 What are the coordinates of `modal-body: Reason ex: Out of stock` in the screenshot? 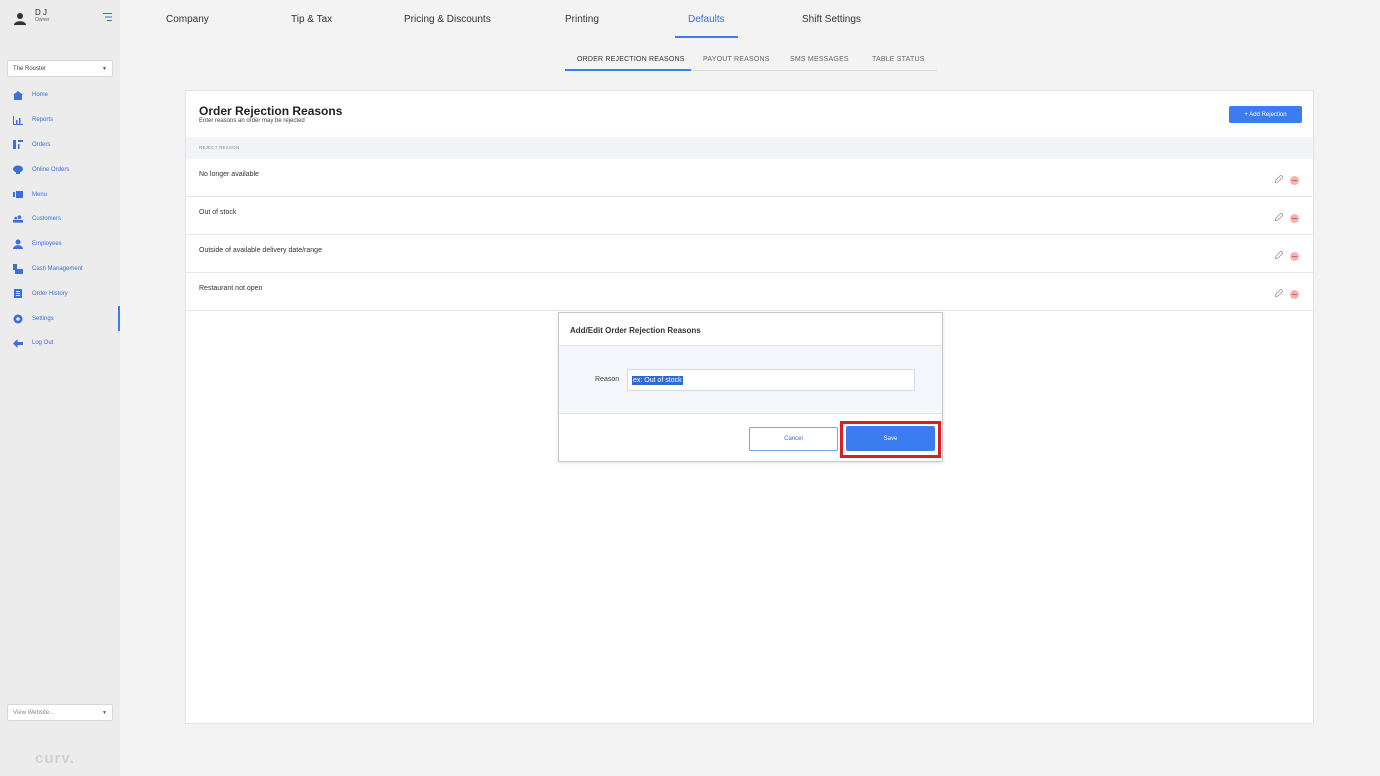 It's located at (750, 379).